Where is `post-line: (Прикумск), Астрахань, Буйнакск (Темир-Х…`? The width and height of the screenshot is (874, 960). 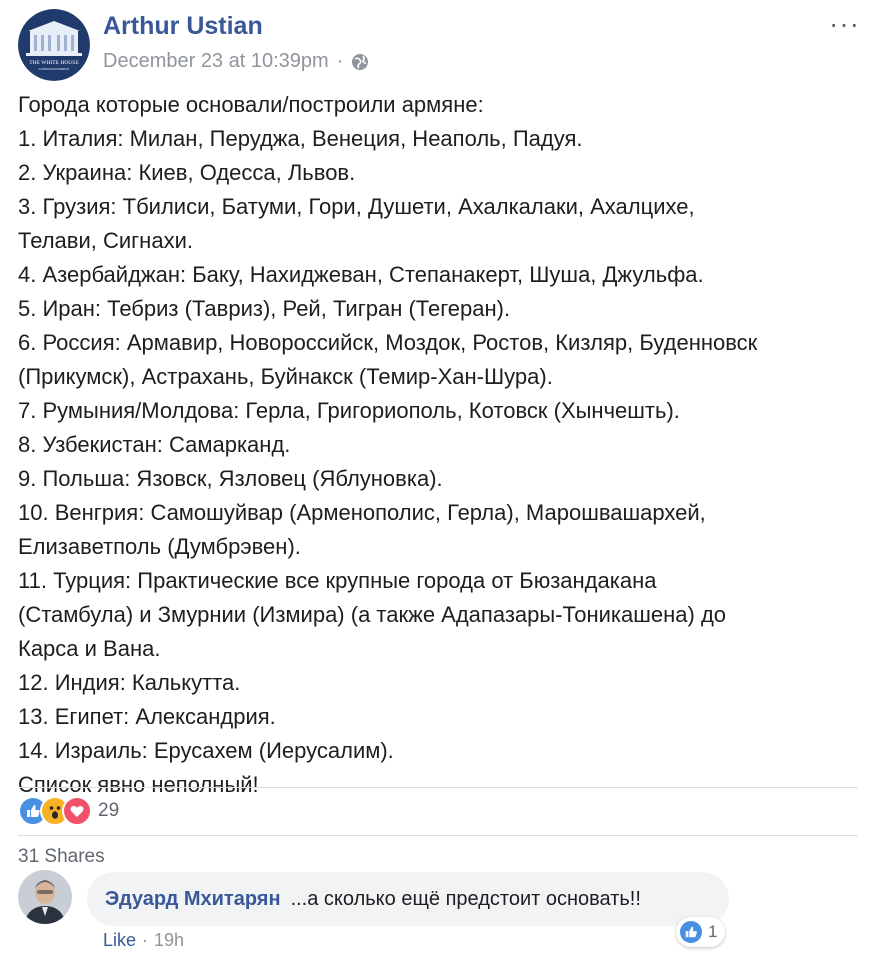 post-line: (Прикумск), Астрахань, Буйнакск (Темир-Х… is located at coordinates (285, 376).